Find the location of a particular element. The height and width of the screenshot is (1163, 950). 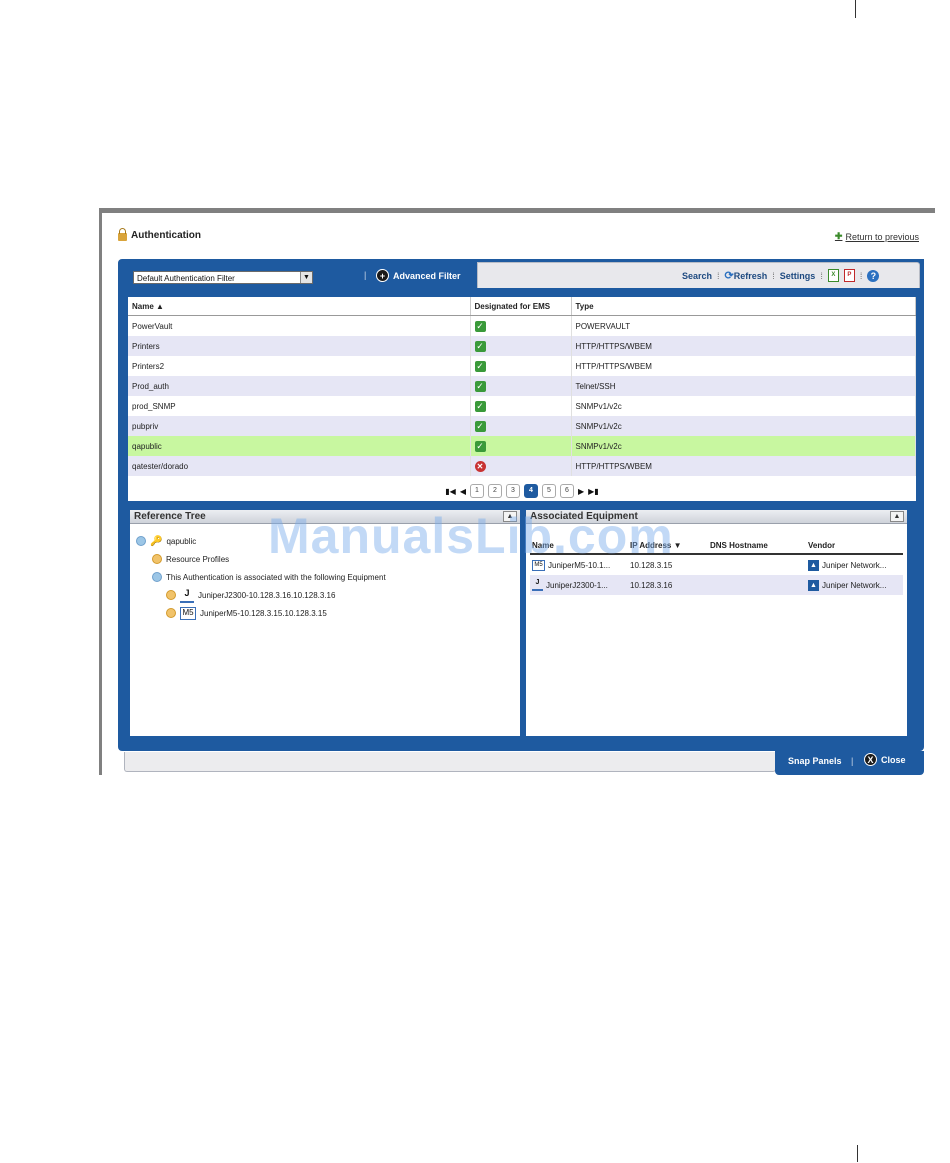

prev-page-icon: ◀ is located at coordinates (463, 491).